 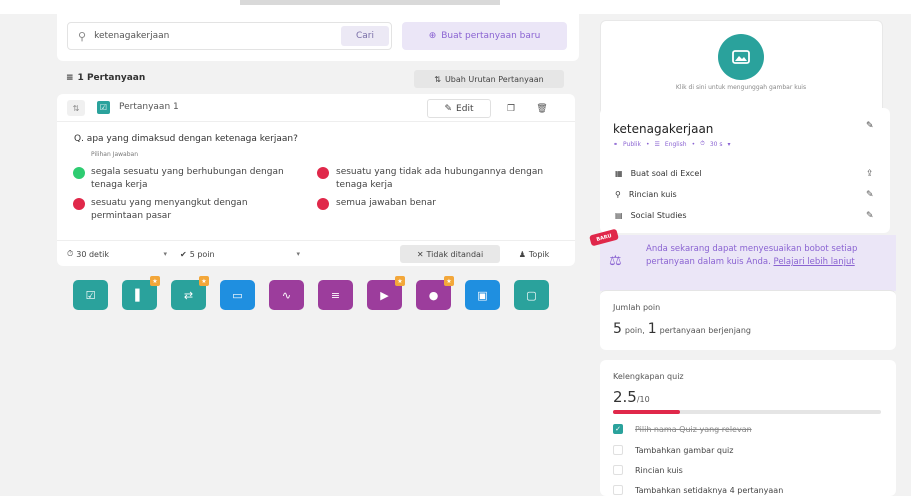 I want to click on fill-blank-icon: ▭, so click(x=237, y=295).